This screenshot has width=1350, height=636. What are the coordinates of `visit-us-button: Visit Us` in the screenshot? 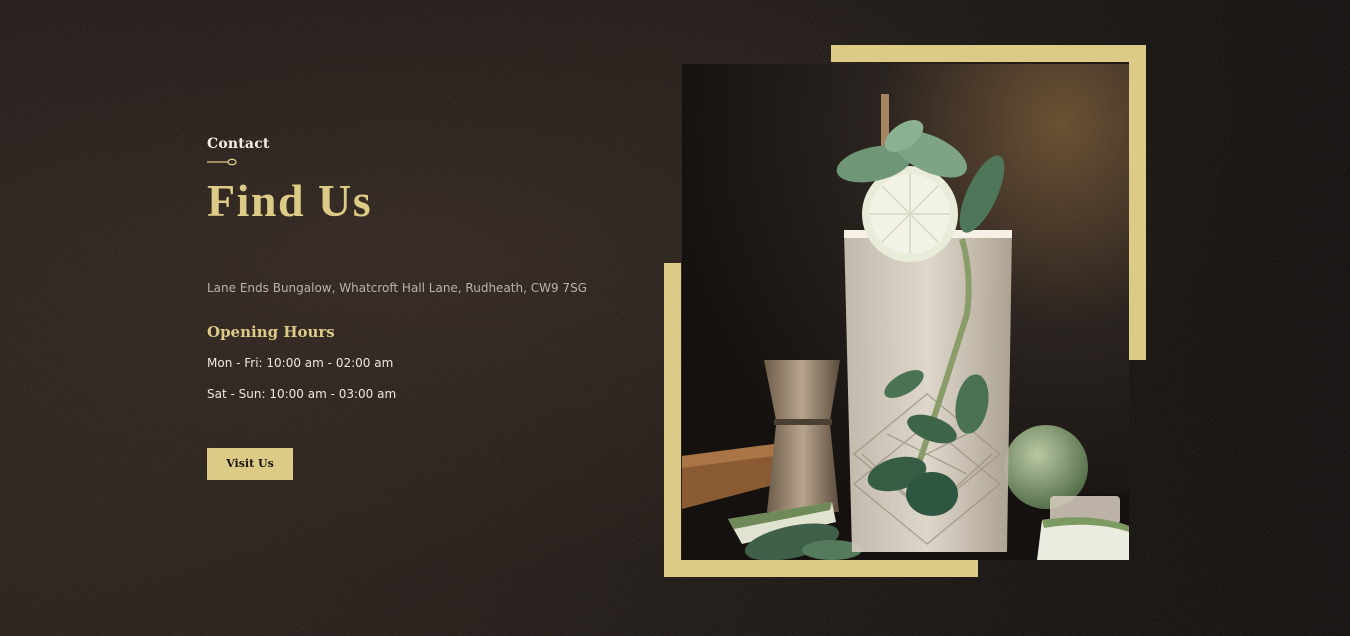 It's located at (250, 463).